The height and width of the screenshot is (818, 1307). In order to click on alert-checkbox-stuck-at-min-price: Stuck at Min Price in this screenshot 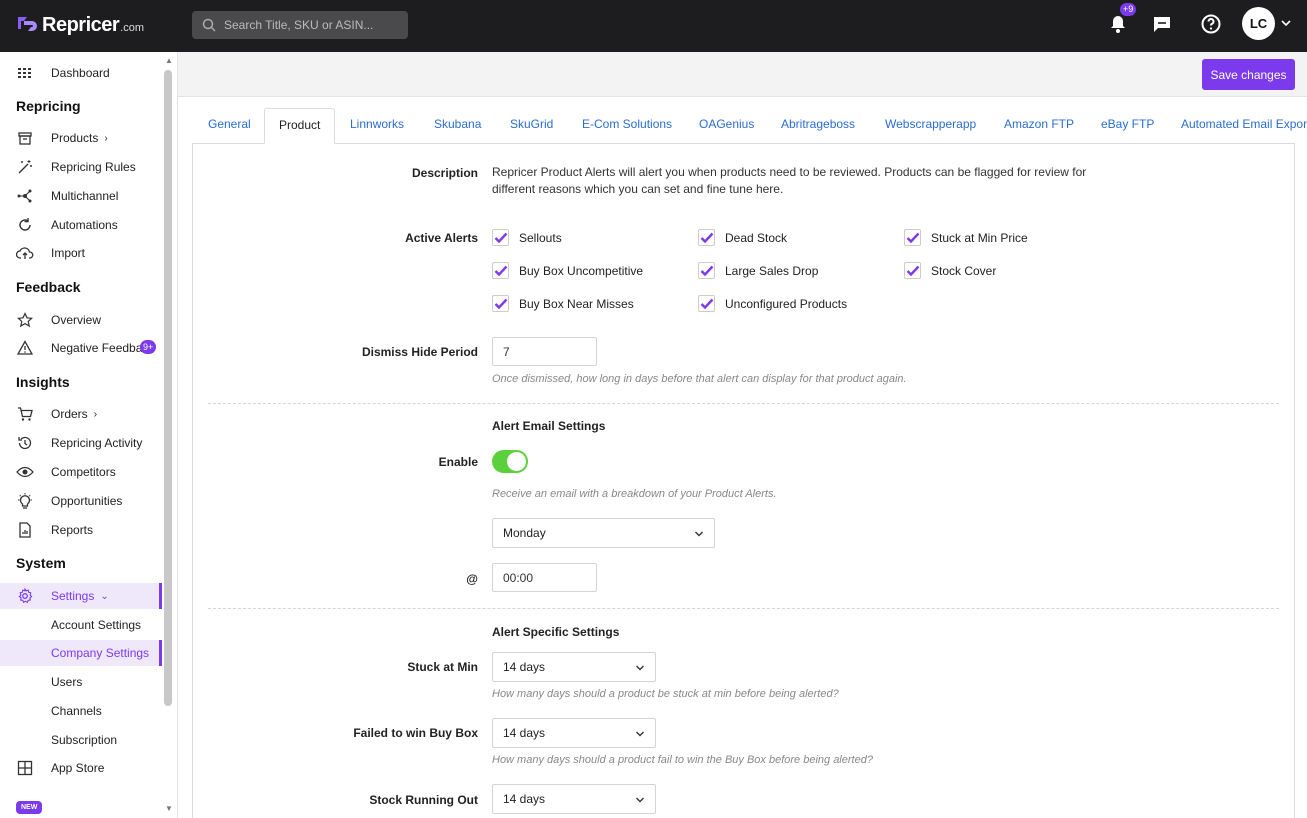, I will do `click(966, 237)`.